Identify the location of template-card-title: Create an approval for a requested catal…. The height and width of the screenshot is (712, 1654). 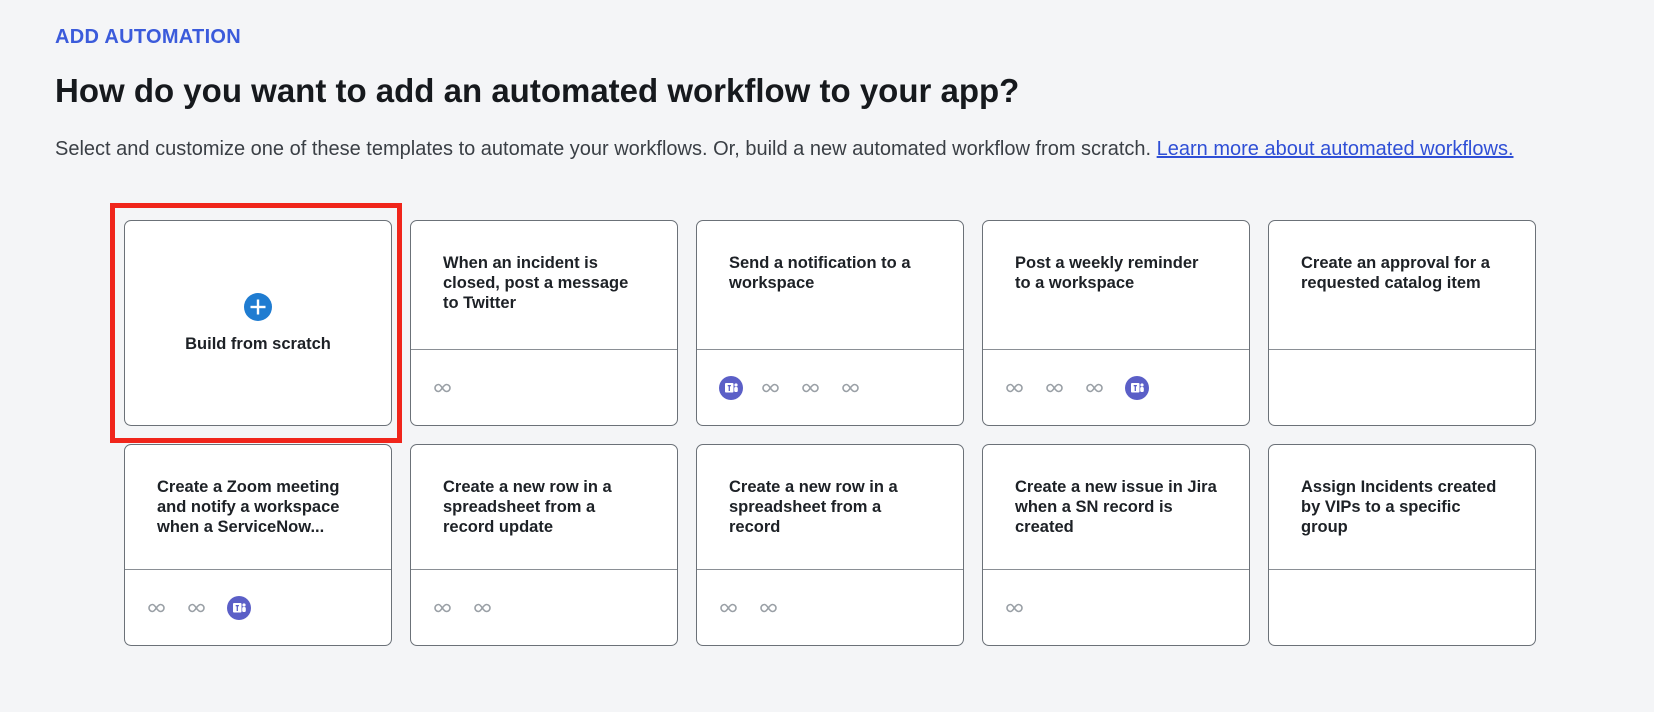
(1395, 273).